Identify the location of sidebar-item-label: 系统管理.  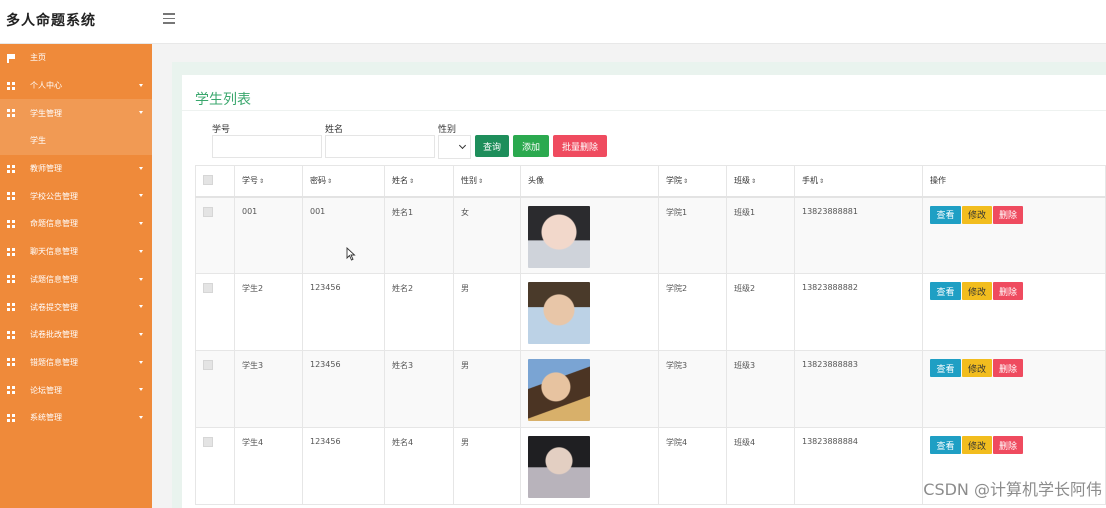
(46, 418).